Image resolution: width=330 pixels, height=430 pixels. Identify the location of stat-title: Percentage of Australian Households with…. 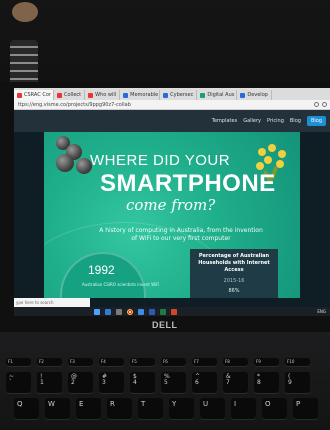
(234, 263).